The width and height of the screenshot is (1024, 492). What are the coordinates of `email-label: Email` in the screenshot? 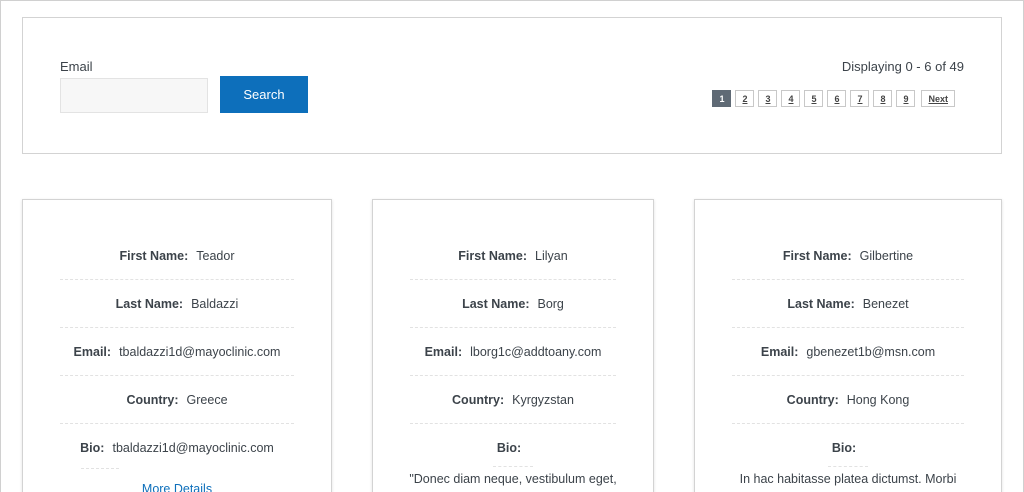 It's located at (76, 66).